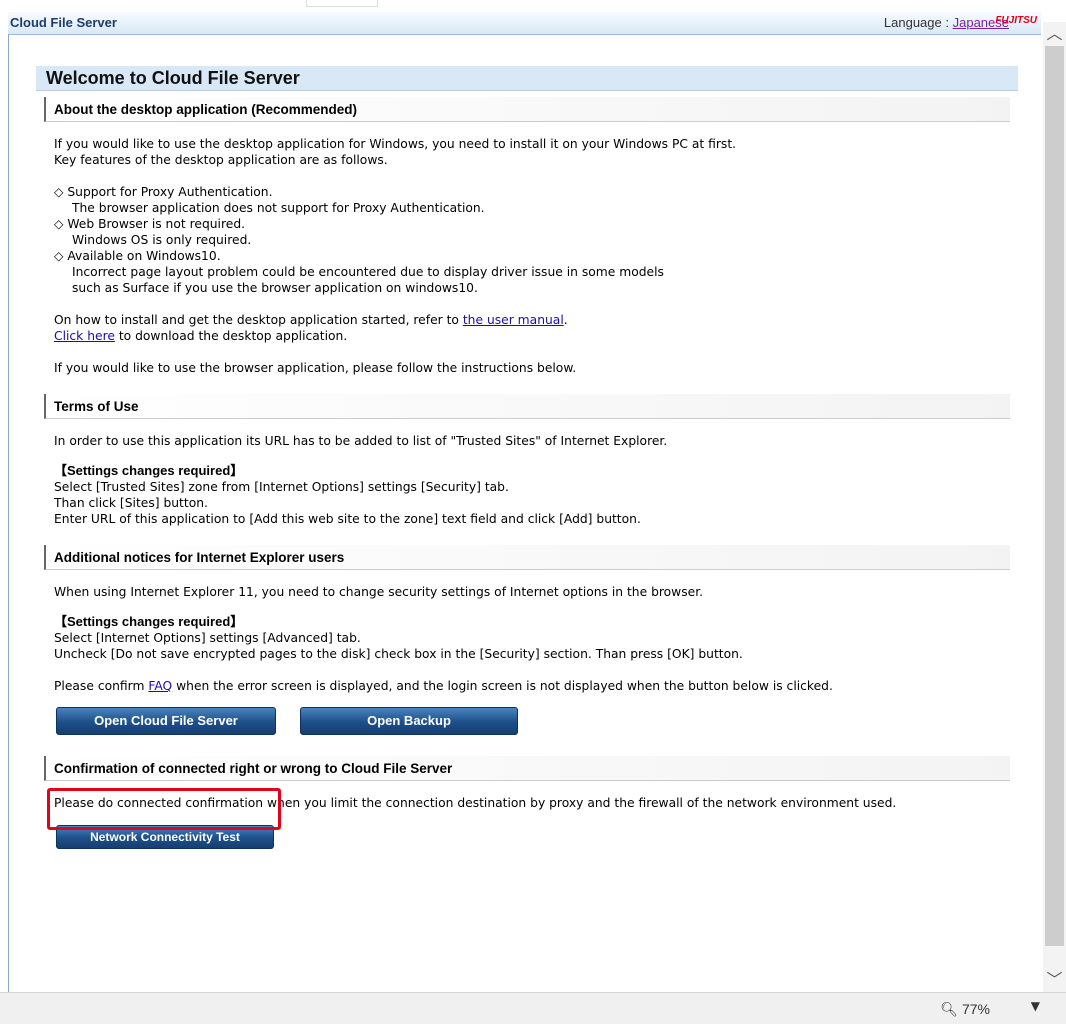  Describe the element at coordinates (164, 809) in the screenshot. I see `highlight-frame` at that location.